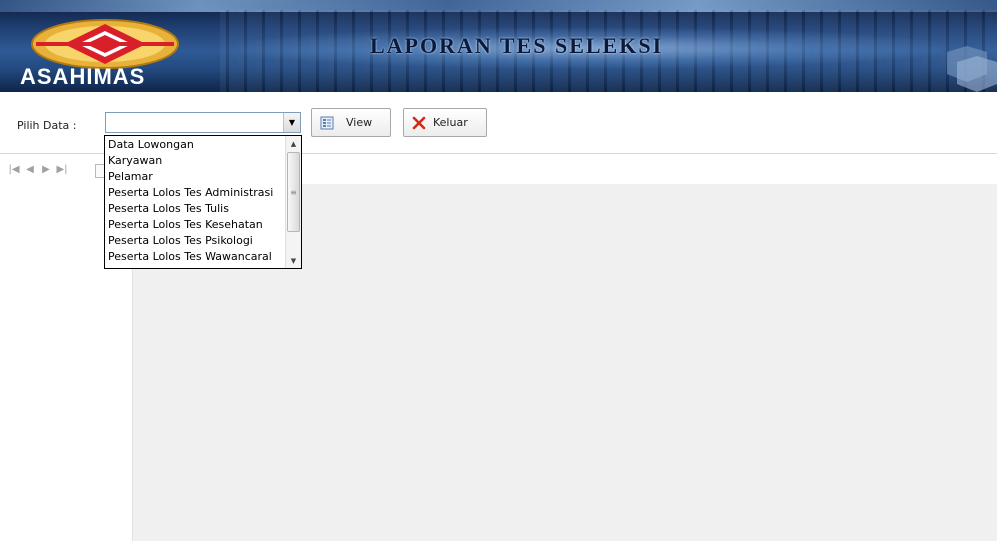 This screenshot has width=997, height=541. What do you see at coordinates (196, 177) in the screenshot?
I see `dropdown-option: Pelamar` at bounding box center [196, 177].